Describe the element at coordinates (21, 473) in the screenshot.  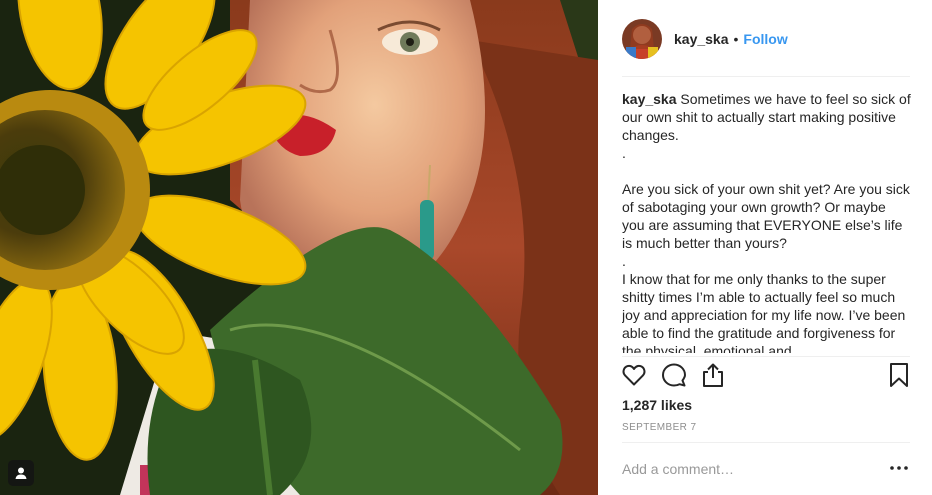
I see `user-tag-icon` at that location.